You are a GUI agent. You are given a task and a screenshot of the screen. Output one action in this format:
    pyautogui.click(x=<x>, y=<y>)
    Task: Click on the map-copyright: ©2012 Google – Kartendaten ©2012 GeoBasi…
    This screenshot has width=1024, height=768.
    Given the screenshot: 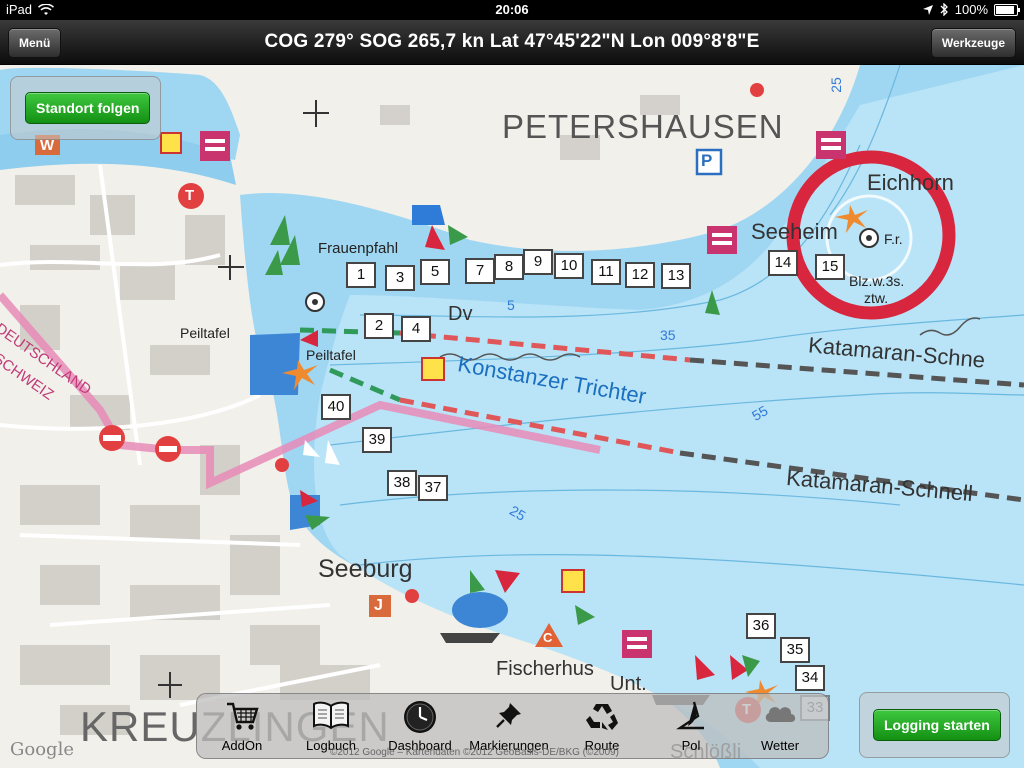 What is the action you would take?
    pyautogui.click(x=474, y=752)
    